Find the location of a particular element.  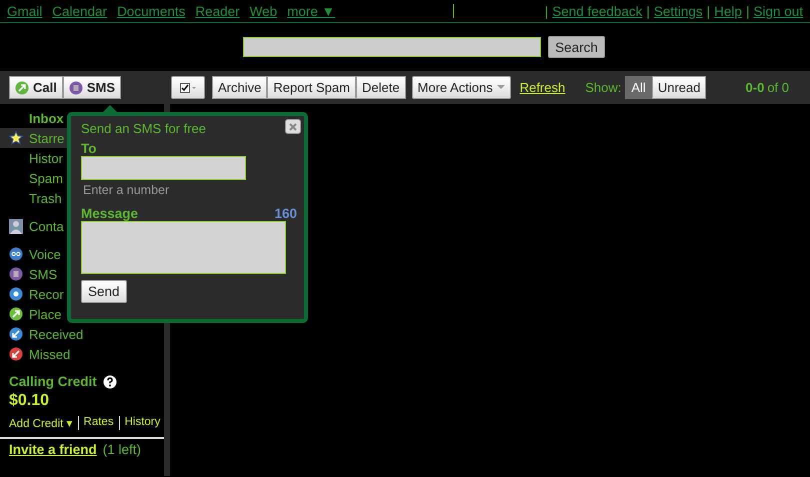

credit-amount: $0.10 is located at coordinates (29, 400).